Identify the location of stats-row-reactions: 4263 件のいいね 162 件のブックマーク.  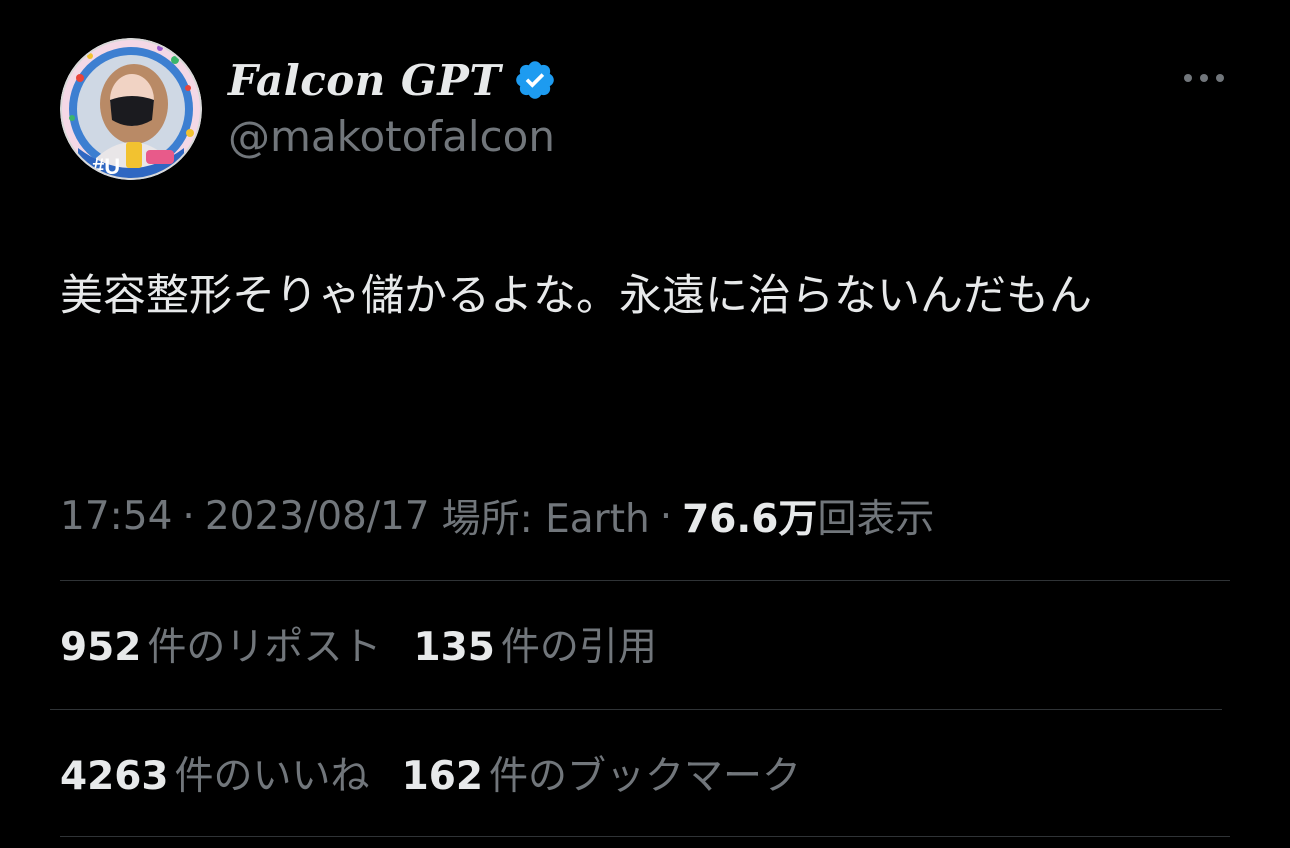
(446, 773).